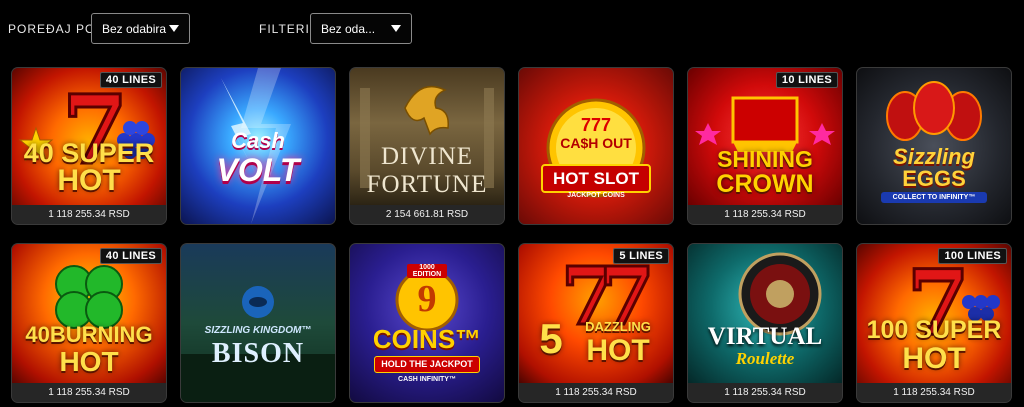  Describe the element at coordinates (258, 170) in the screenshot. I see `game-title-line2: VOLT` at that location.